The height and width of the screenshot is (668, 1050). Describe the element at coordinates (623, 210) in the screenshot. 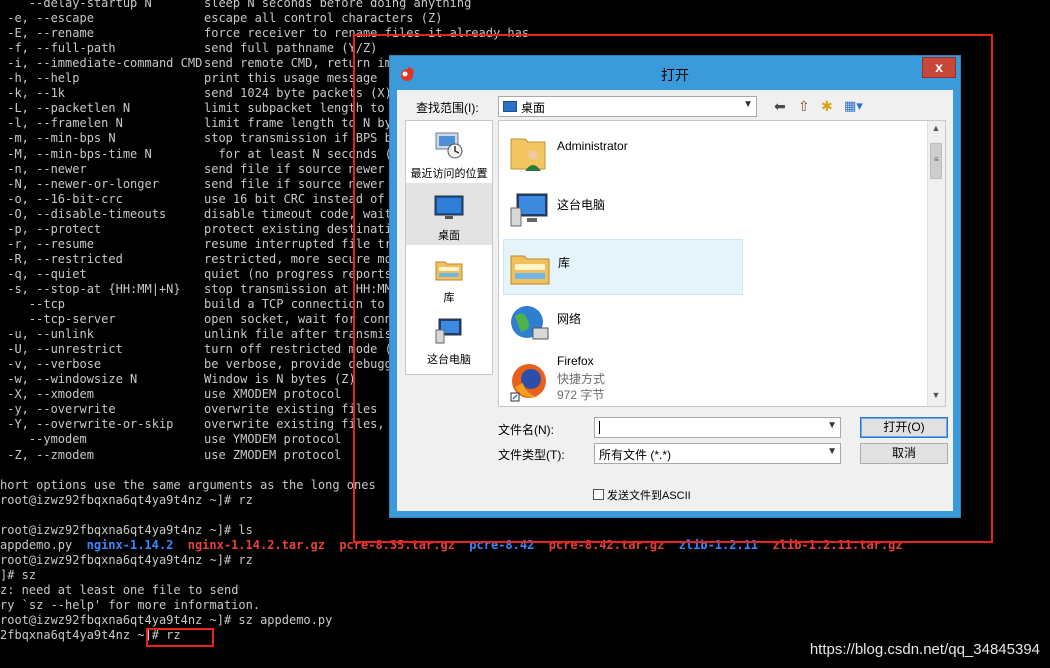

I see `file-item-this-pc: 这台电脑` at that location.